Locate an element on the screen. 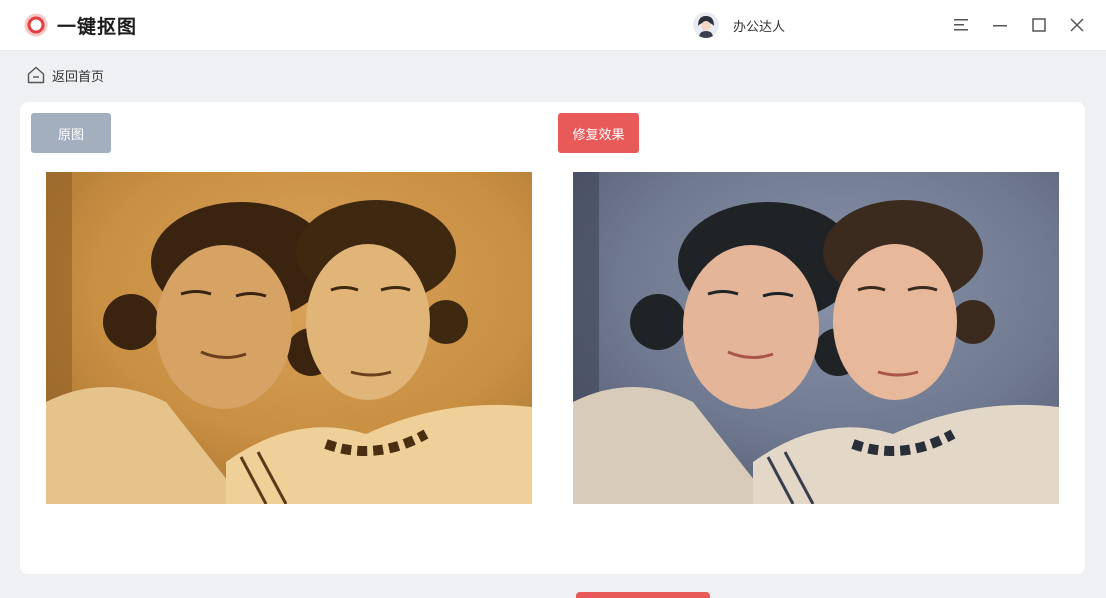  title-bar: 一键抠图 办公达人 is located at coordinates (553, 25).